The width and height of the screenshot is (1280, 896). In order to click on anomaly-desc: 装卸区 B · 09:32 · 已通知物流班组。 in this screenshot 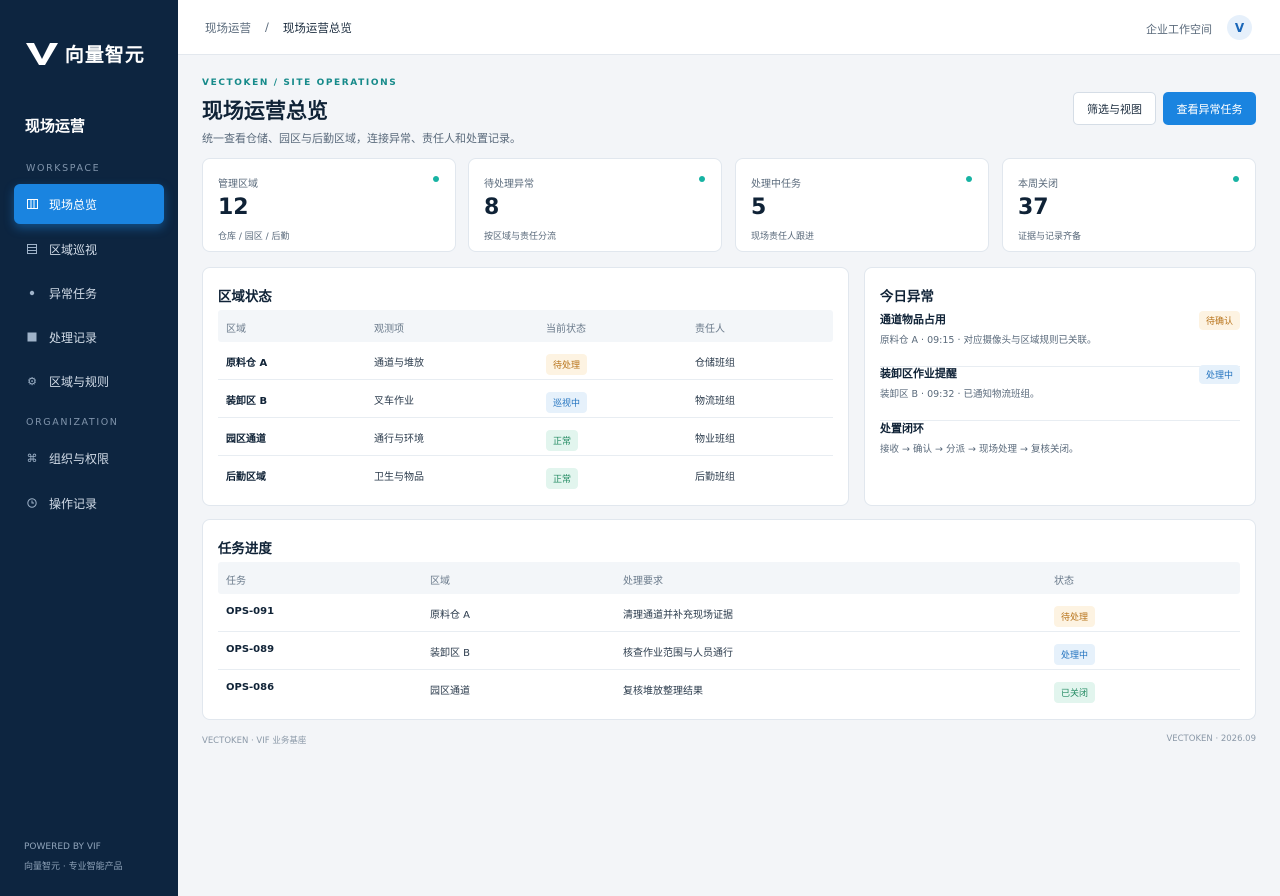, I will do `click(960, 394)`.